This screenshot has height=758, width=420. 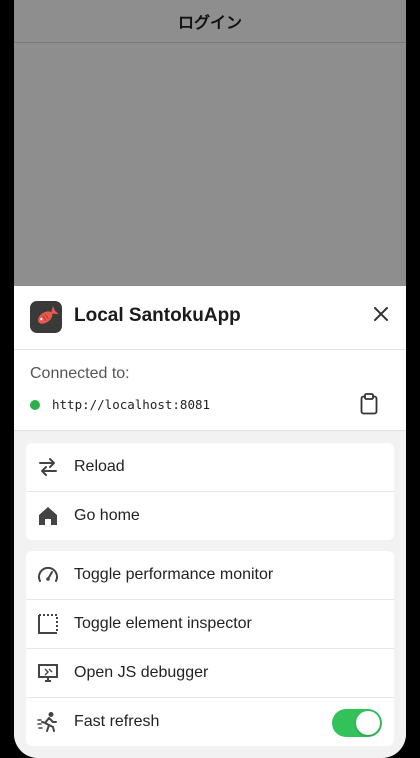 I want to click on fast-refresh-label: Fast refresh, so click(x=117, y=721).